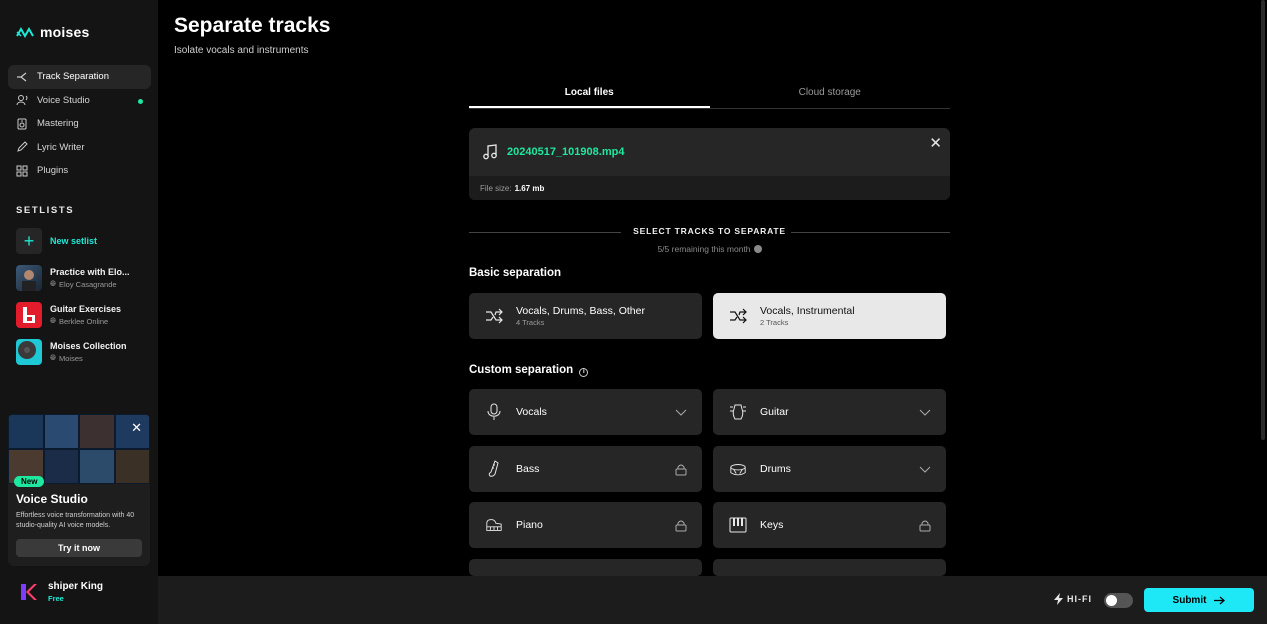 The height and width of the screenshot is (624, 1267). What do you see at coordinates (709, 249) in the screenshot?
I see `remaining-quota: 5/5 remaining this month` at bounding box center [709, 249].